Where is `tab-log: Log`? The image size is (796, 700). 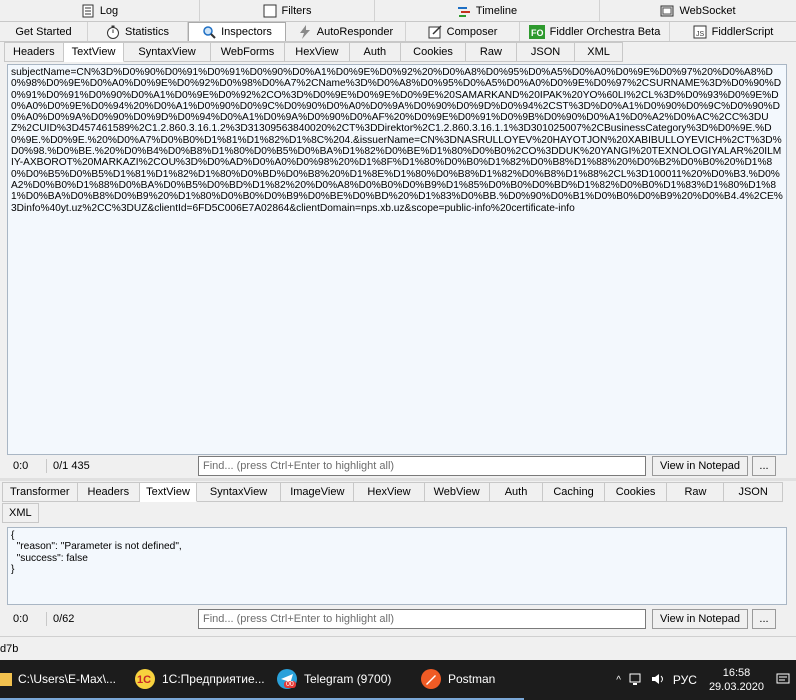 tab-log: Log is located at coordinates (100, 10).